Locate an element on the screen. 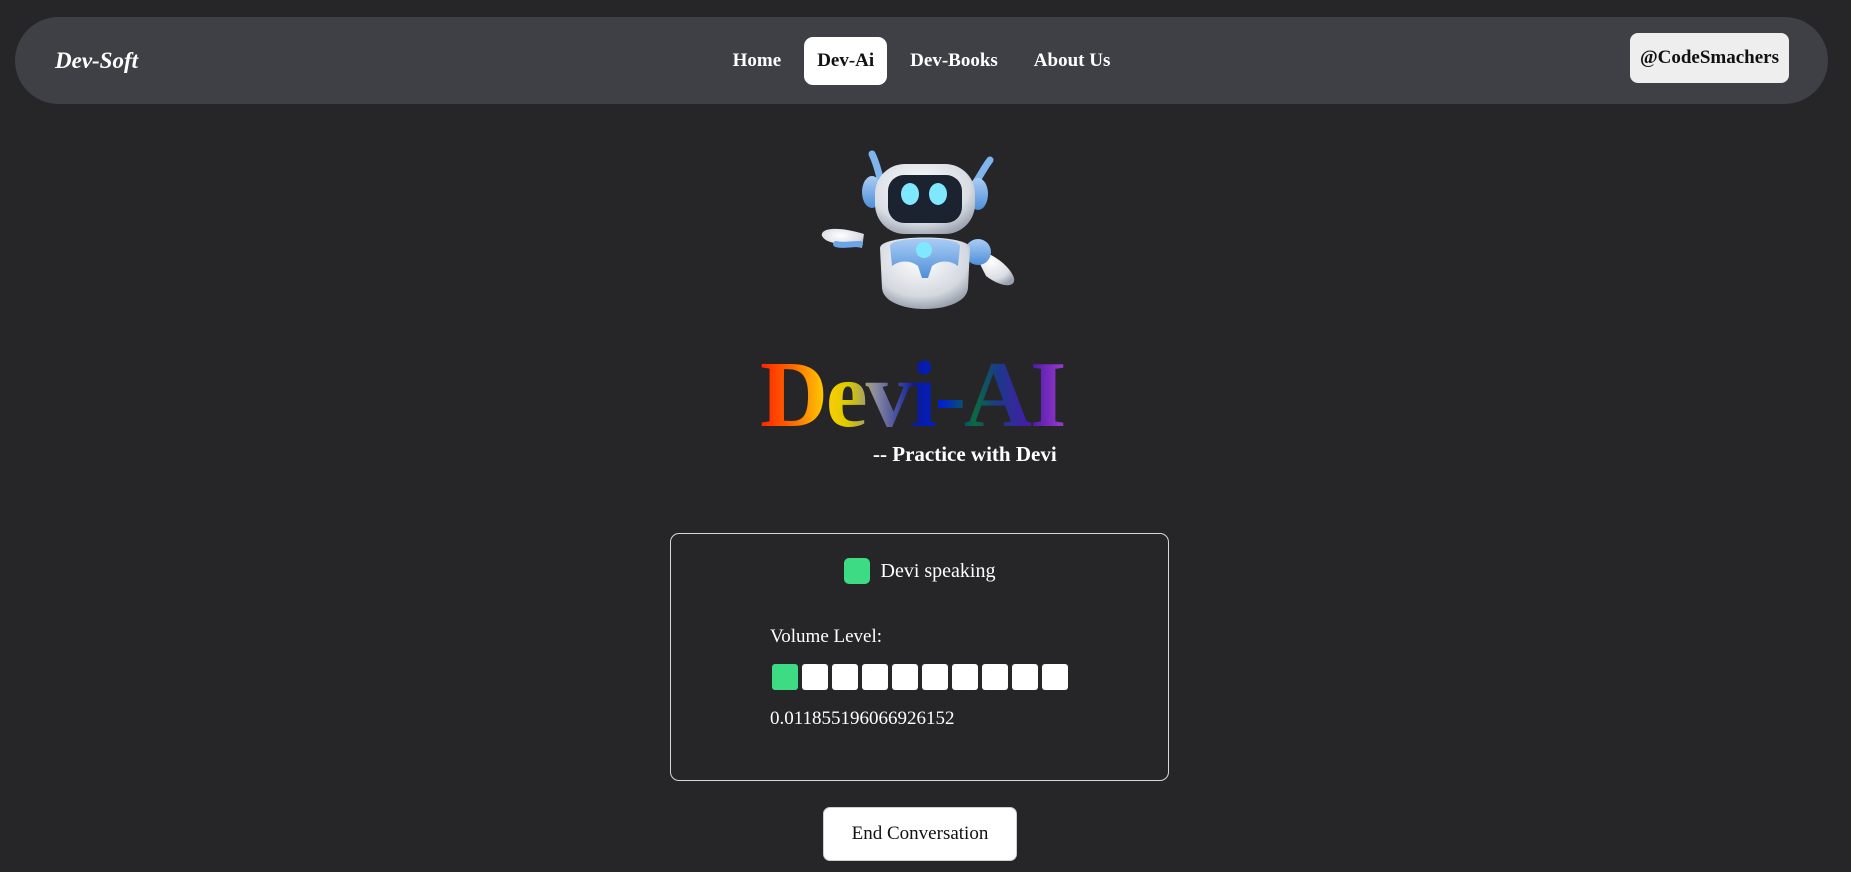 The image size is (1851, 872). nav-link-about-us: About Us is located at coordinates (1072, 61).